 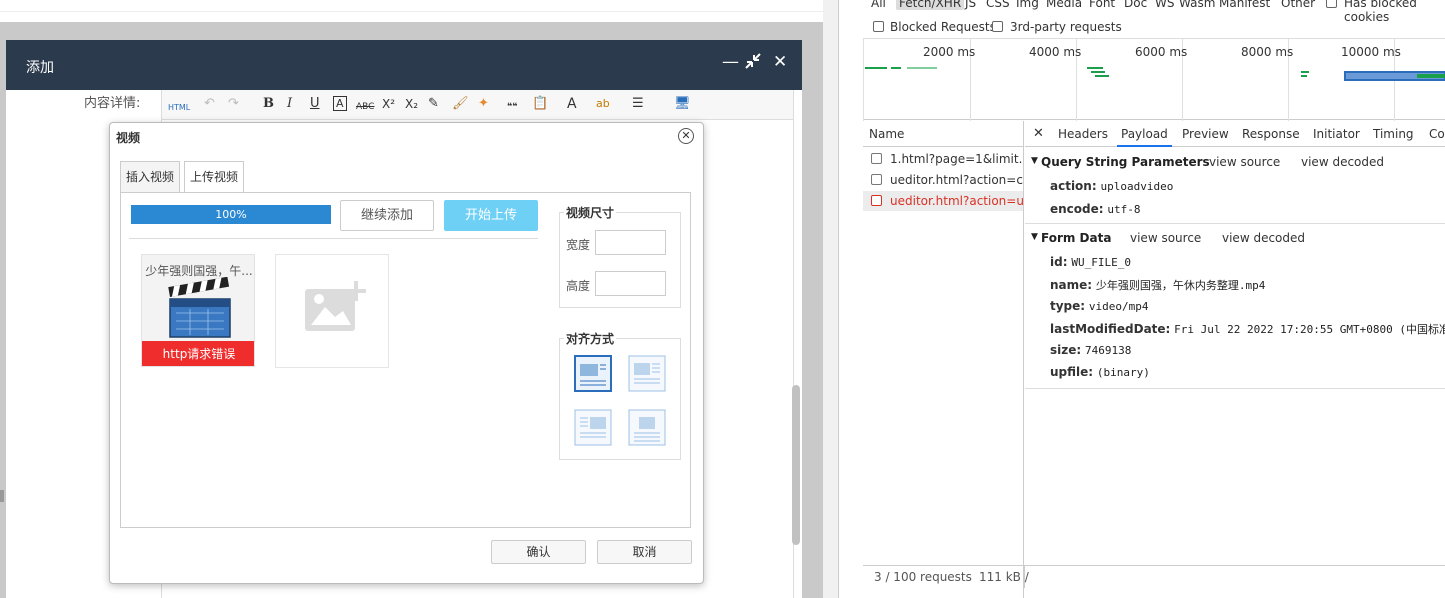 I want to click on bold-icon: B, so click(x=268, y=104).